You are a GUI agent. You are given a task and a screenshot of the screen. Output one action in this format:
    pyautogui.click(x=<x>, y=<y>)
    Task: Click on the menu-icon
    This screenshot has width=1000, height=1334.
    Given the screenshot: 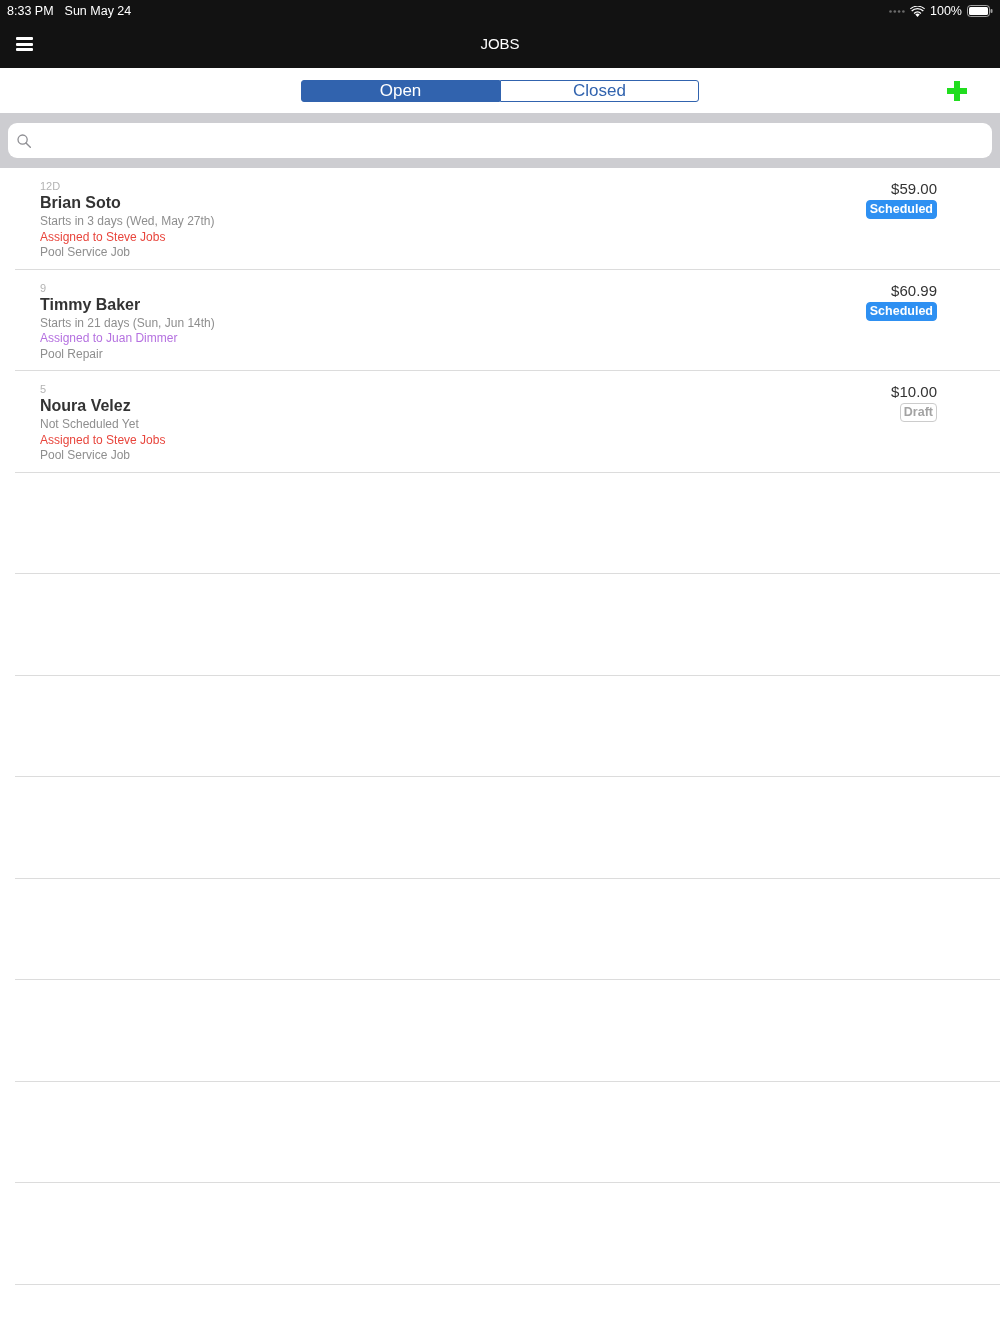 What is the action you would take?
    pyautogui.click(x=24, y=44)
    